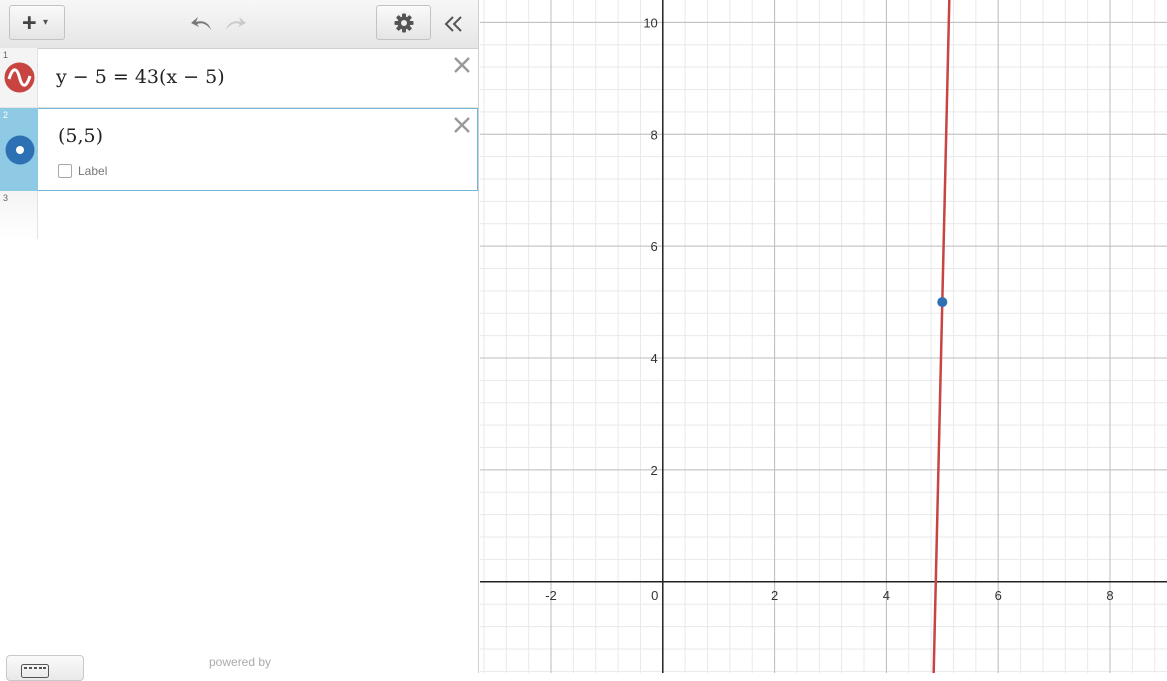  I want to click on expression-gutter: 2, so click(19, 149).